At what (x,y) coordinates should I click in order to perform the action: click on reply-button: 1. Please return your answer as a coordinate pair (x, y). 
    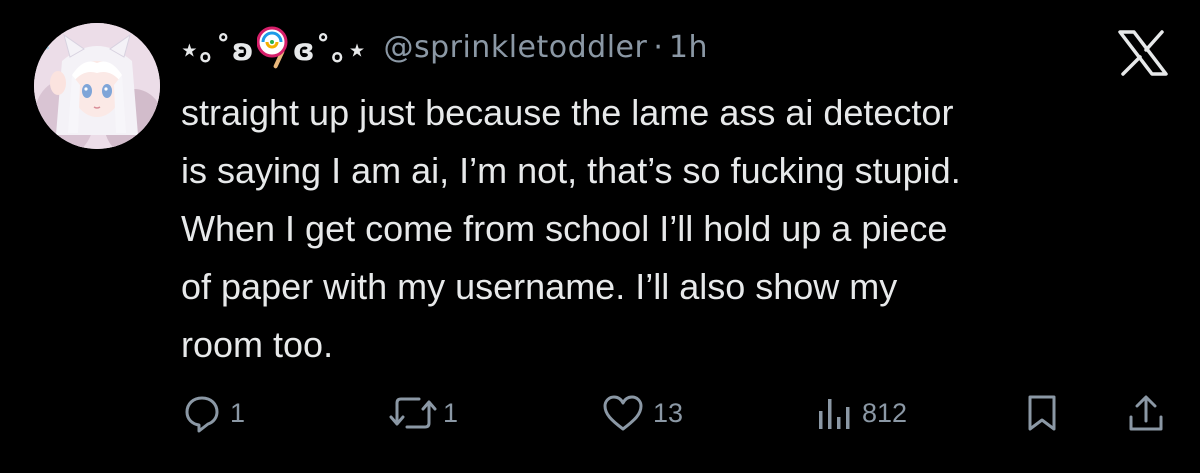
    Looking at the image, I should click on (213, 413).